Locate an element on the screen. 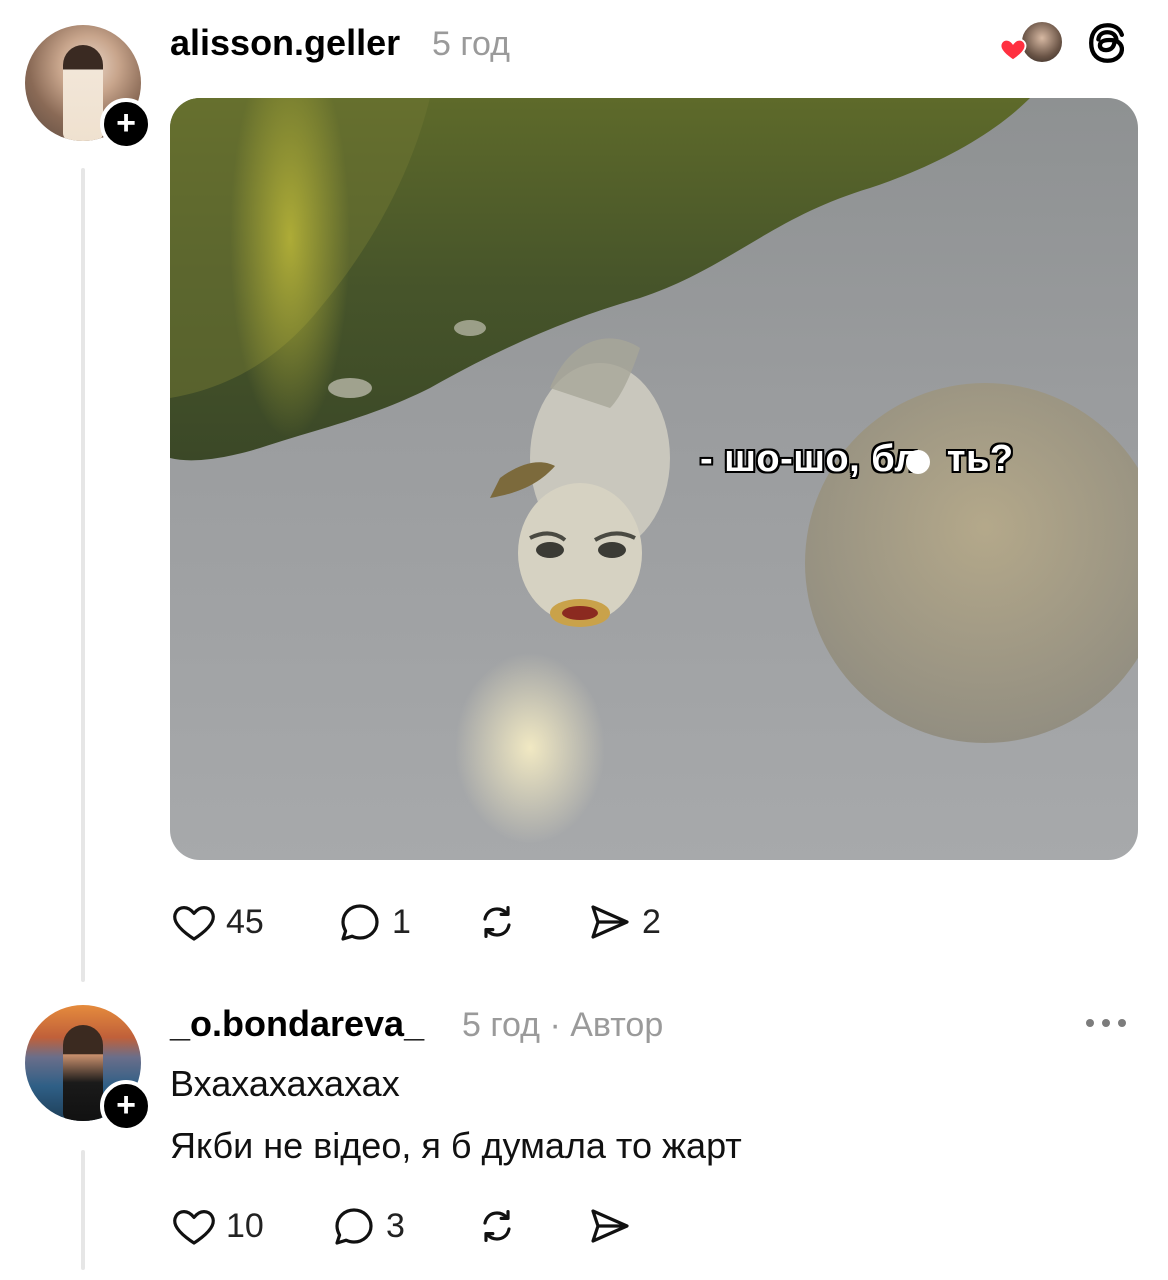 This screenshot has width=1168, height=1280. reply-text-line-1: Вхахахахахах is located at coordinates (285, 1083).